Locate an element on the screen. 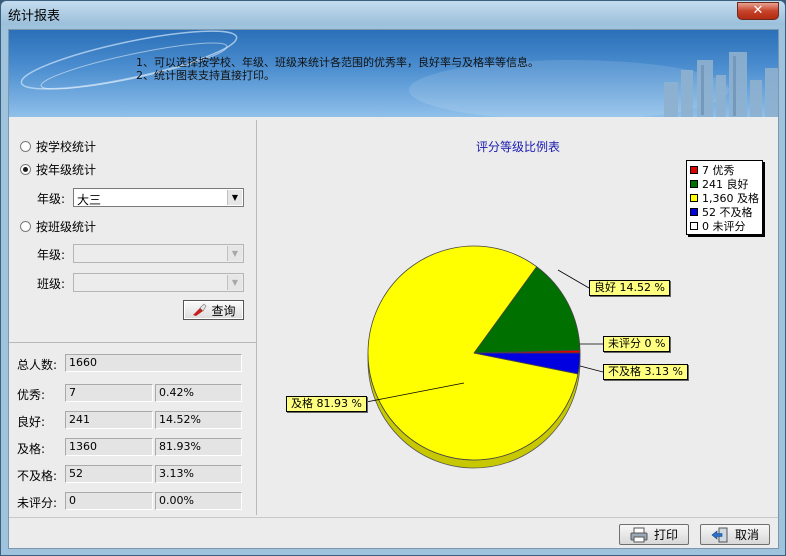 Image resolution: width=786 pixels, height=556 pixels. stat-label: 及格: is located at coordinates (31, 449).